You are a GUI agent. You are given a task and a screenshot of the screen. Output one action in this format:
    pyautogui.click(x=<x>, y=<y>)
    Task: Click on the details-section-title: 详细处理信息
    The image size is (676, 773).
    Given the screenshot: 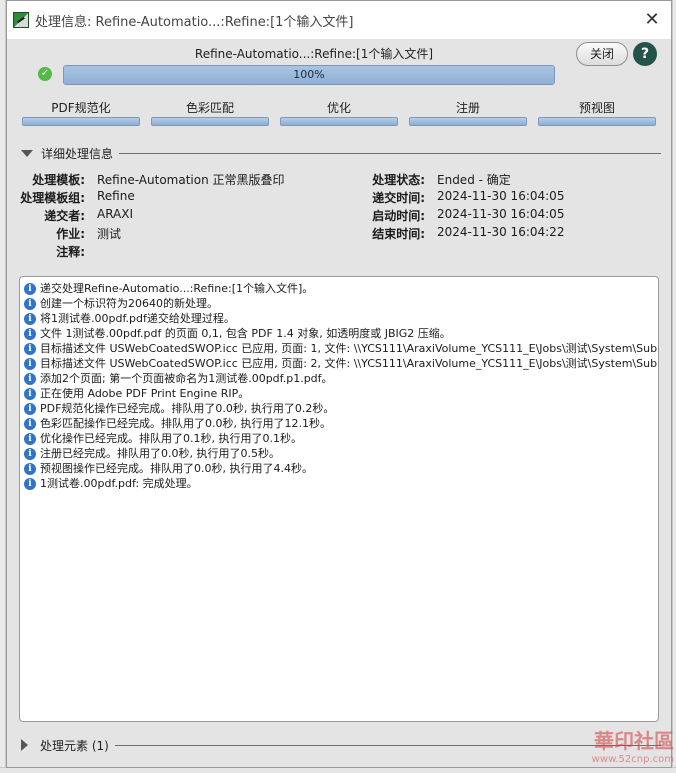 What is the action you would take?
    pyautogui.click(x=77, y=153)
    